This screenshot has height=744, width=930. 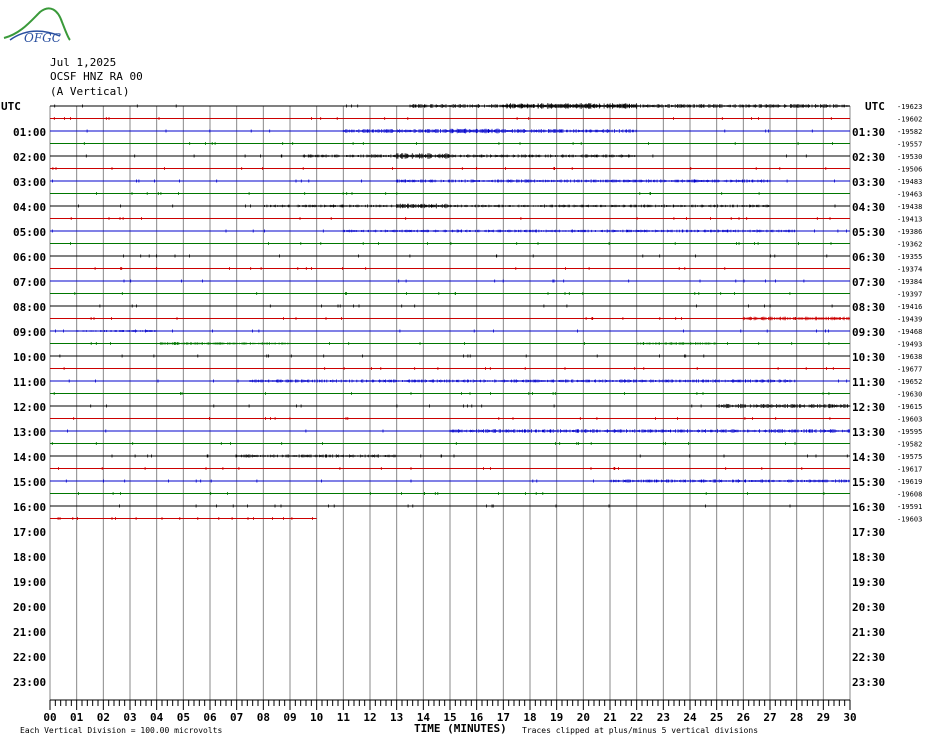 What do you see at coordinates (868, 232) in the screenshot?
I see `right-hour-label-5: 05:30` at bounding box center [868, 232].